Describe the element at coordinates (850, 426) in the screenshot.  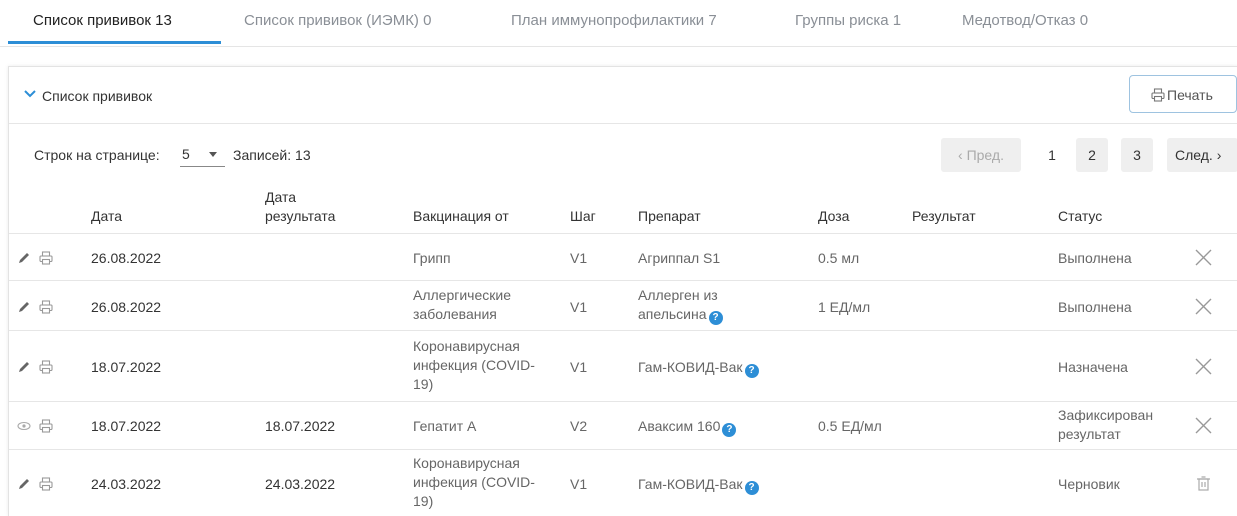
I see `cell-dose: 0.5 ЕД/мл` at that location.